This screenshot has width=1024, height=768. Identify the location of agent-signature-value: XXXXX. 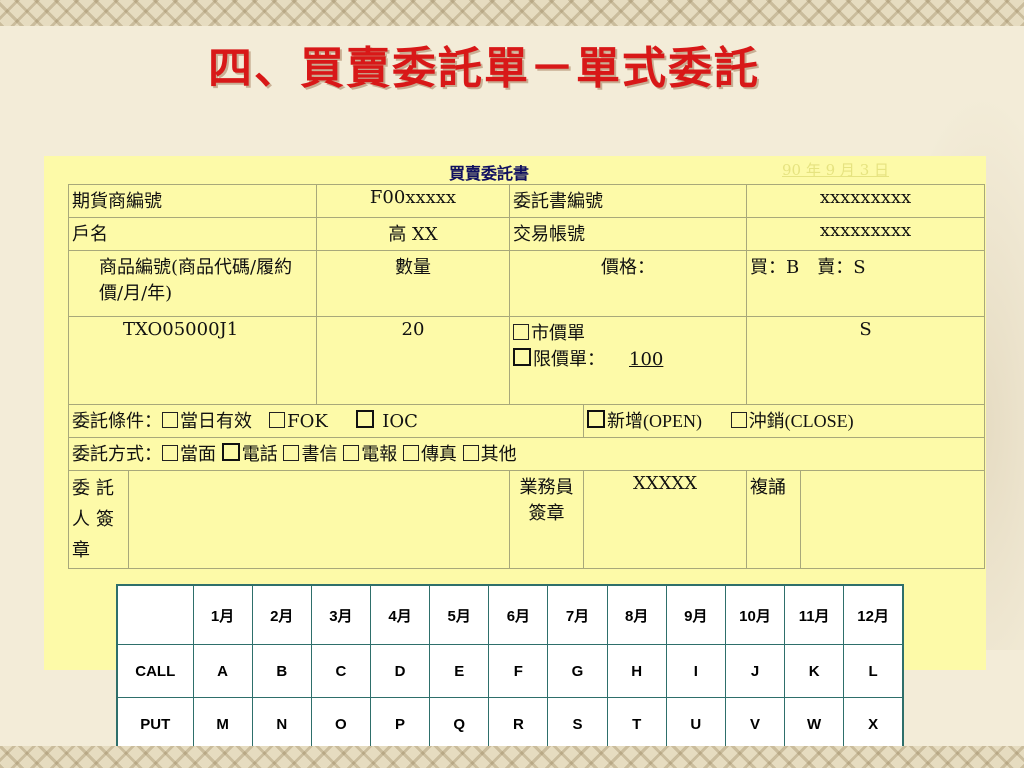
(665, 519).